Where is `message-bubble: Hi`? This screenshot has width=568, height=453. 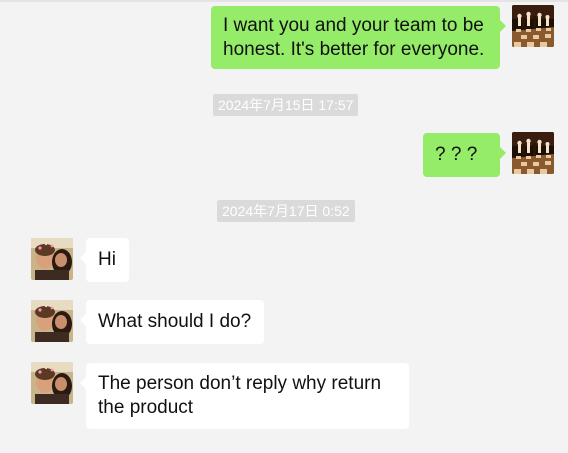
message-bubble: Hi is located at coordinates (104, 260).